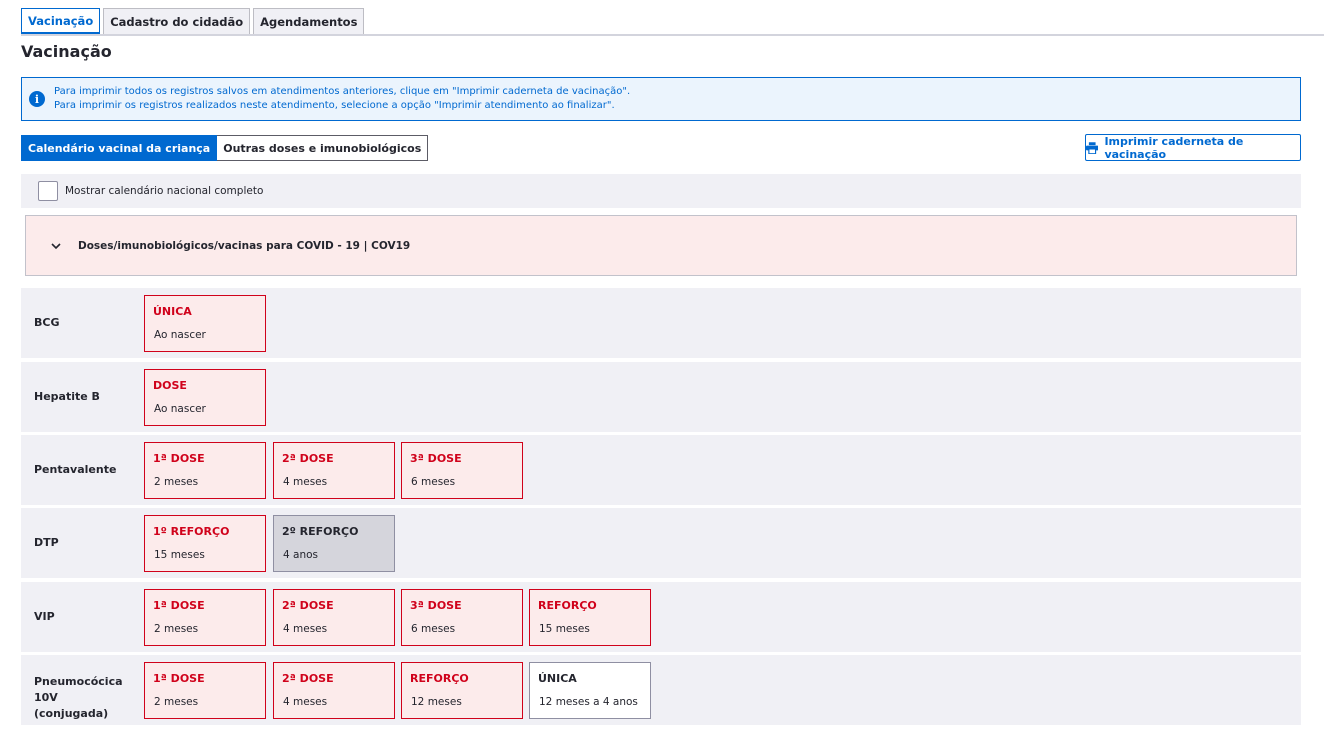  Describe the element at coordinates (205, 543) in the screenshot. I see `dose-card: 1º REFORÇO 15 meses` at that location.